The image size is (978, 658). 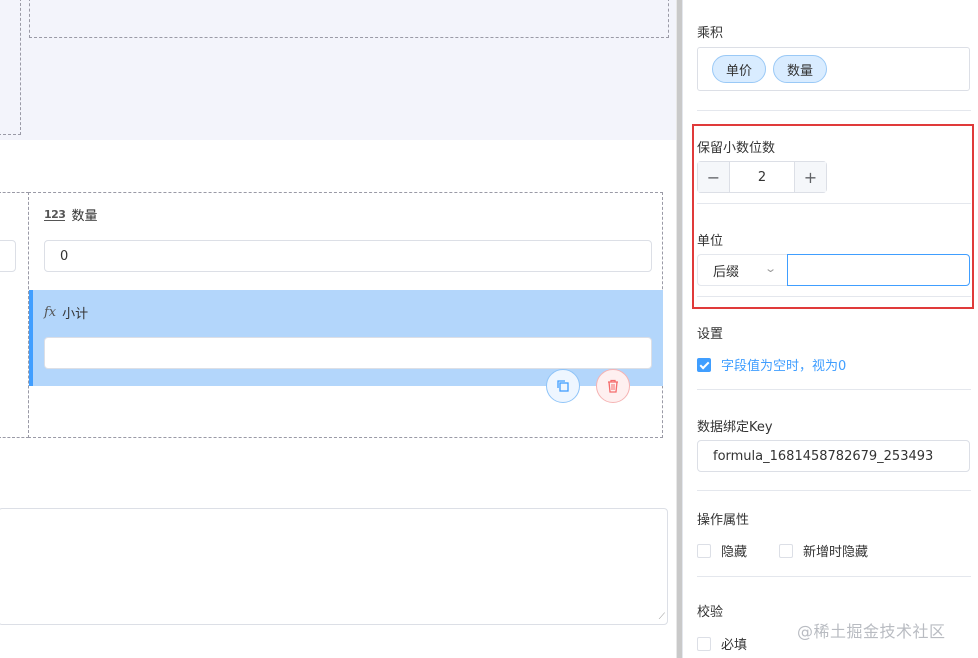 What do you see at coordinates (710, 612) in the screenshot?
I see `validation-label: 校验` at bounding box center [710, 612].